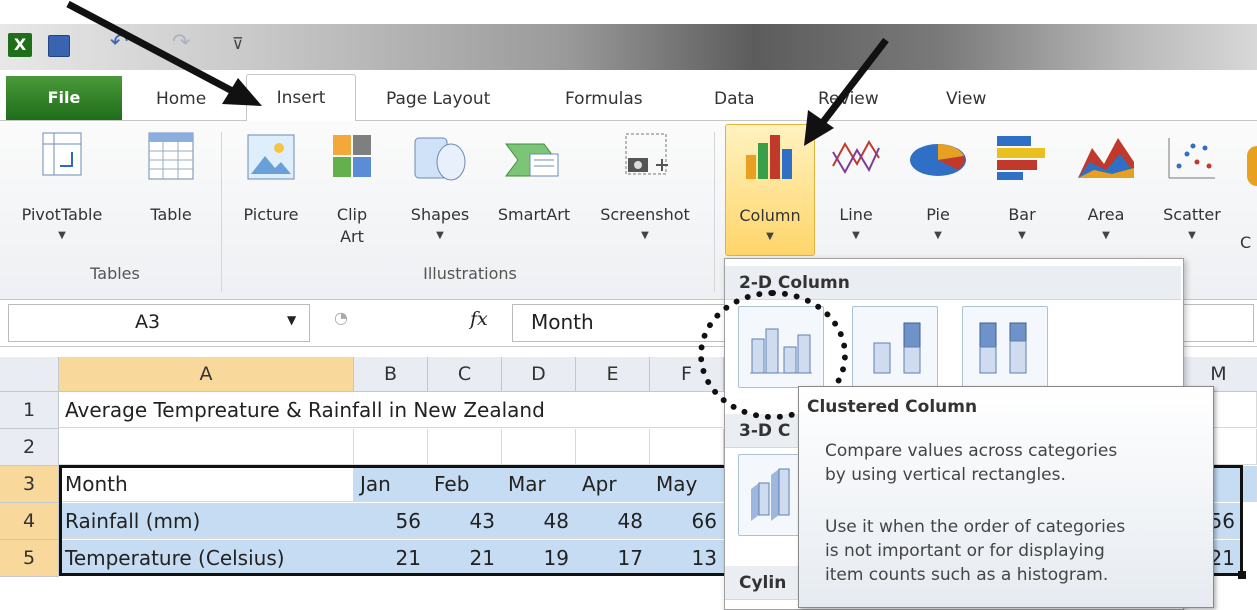 Image resolution: width=1257 pixels, height=610 pixels. I want to click on illustrations-group-label: Illustrations, so click(470, 273).